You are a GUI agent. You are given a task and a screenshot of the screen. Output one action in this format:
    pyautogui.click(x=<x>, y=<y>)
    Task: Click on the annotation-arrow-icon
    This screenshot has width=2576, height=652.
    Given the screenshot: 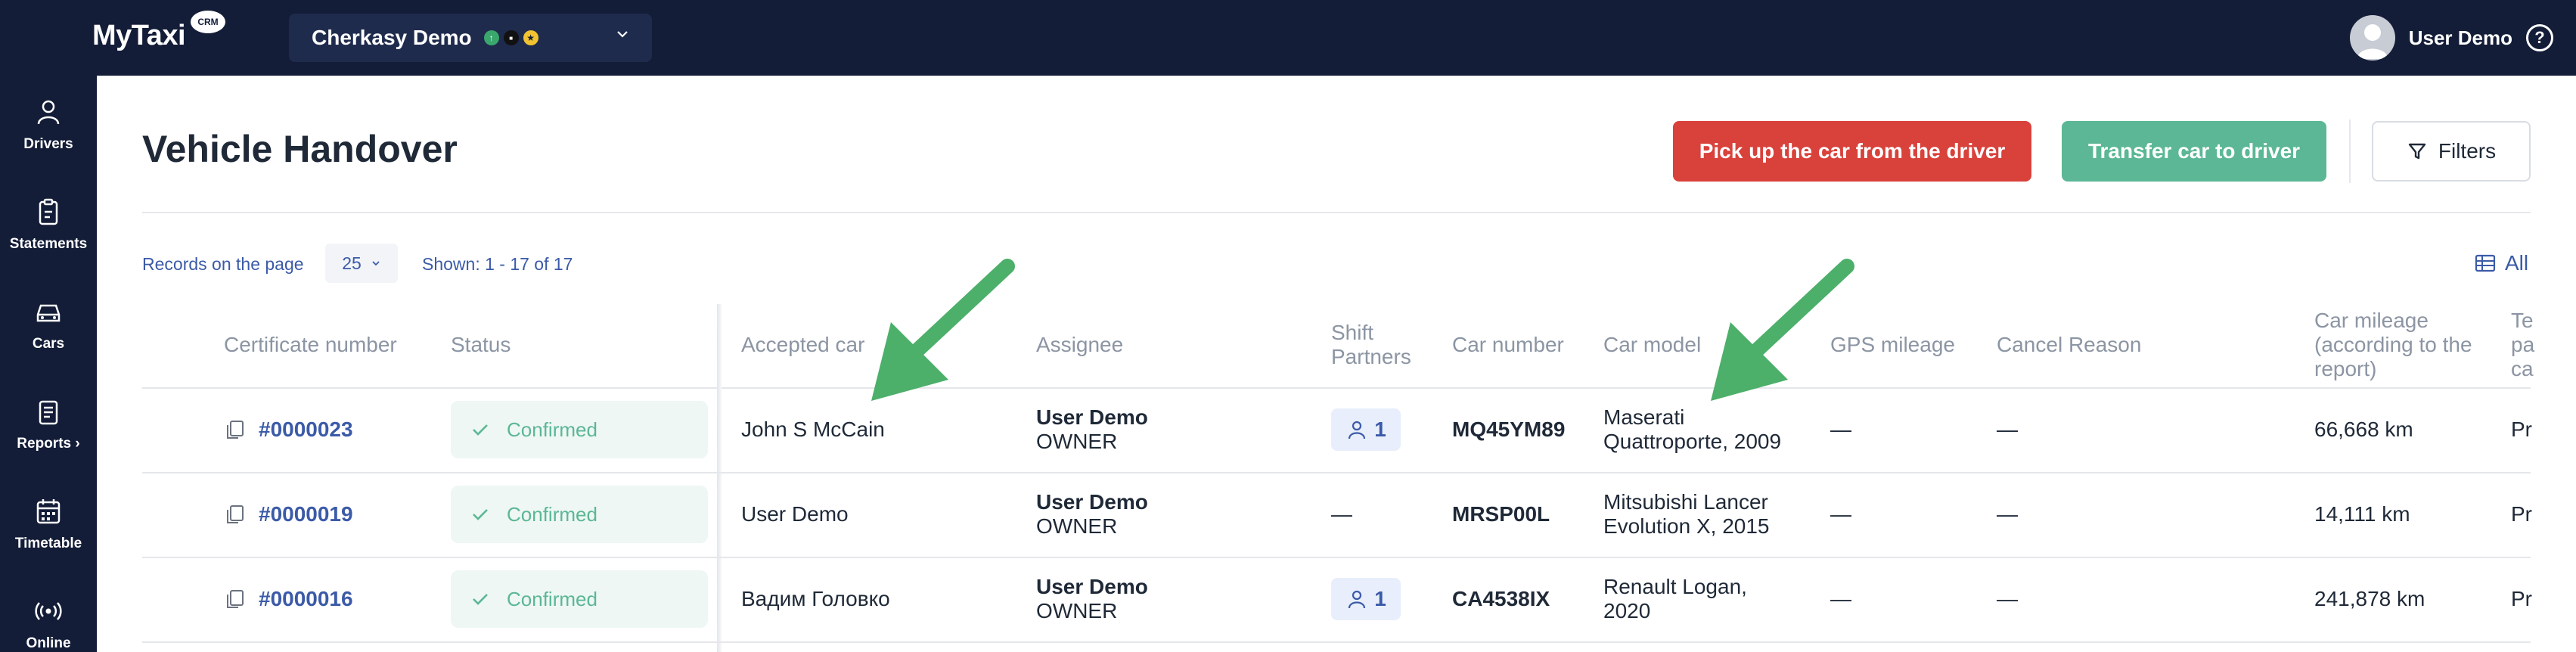 What is the action you would take?
    pyautogui.click(x=943, y=330)
    